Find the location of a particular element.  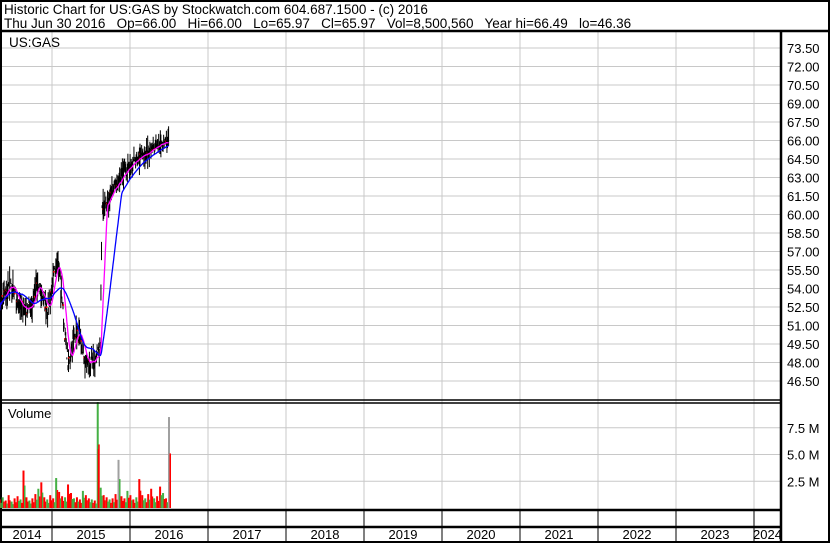

y-tick-label: 64.50 is located at coordinates (803, 159).